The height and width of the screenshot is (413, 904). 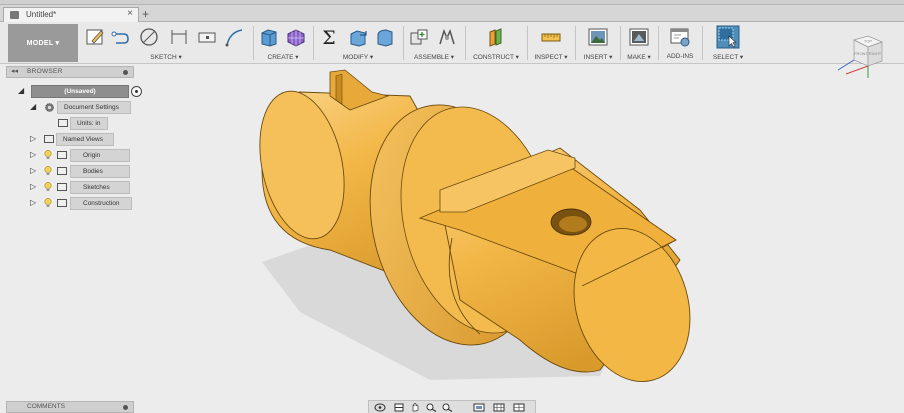 What do you see at coordinates (598, 37) in the screenshot?
I see `insert-image-icon` at bounding box center [598, 37].